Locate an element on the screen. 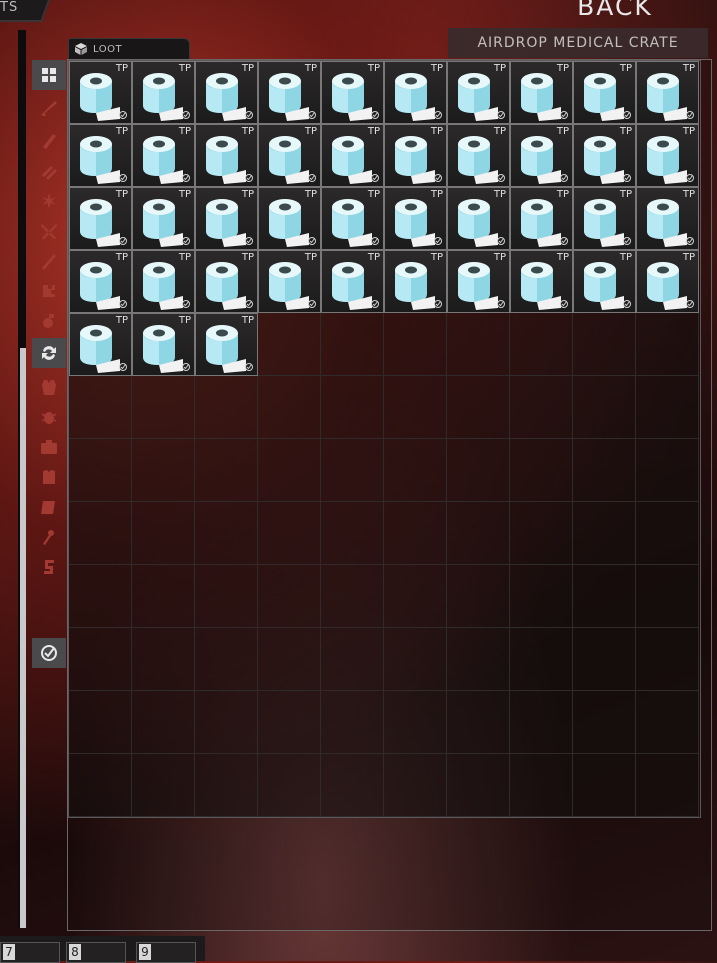 The width and height of the screenshot is (717, 963). category-containers is located at coordinates (49, 447).